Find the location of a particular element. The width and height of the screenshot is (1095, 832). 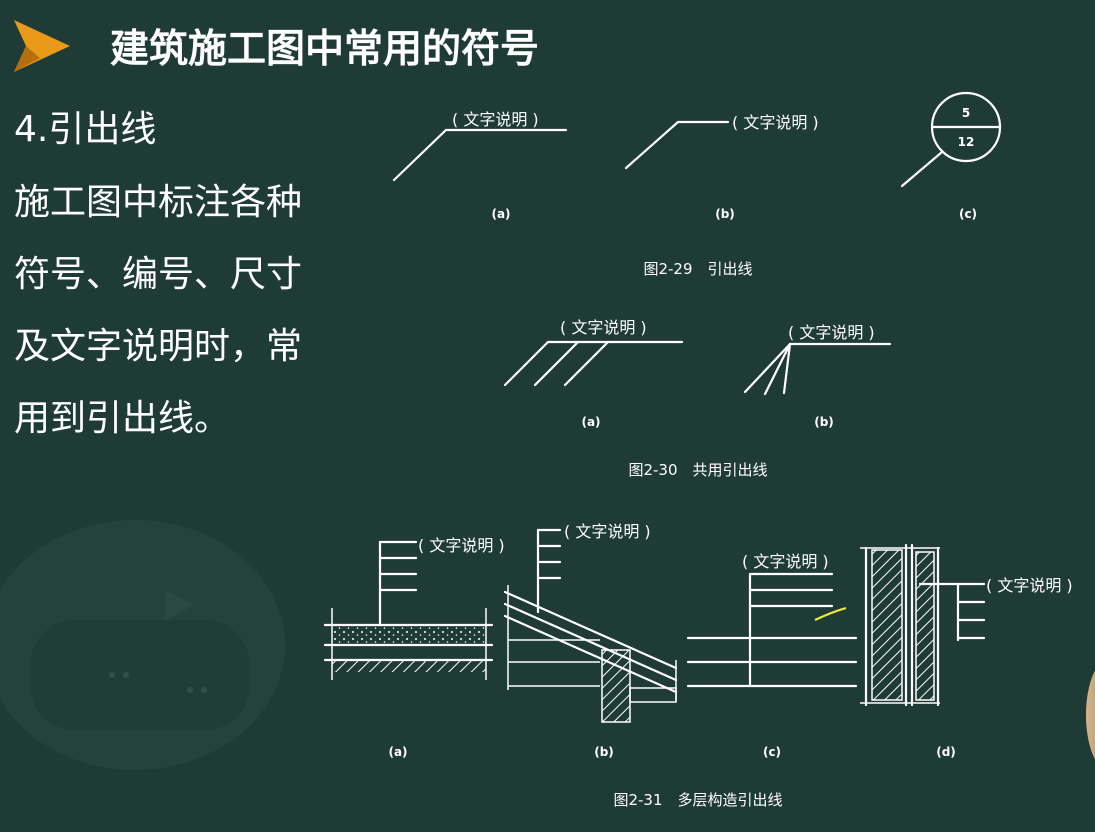

body-line: 符号、编号、尺寸 is located at coordinates (158, 274).